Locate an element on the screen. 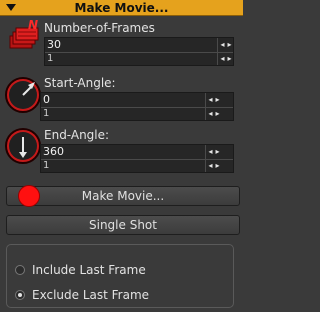 This screenshot has height=312, width=320. frames-spin-down: ◂ ▸ is located at coordinates (226, 58).